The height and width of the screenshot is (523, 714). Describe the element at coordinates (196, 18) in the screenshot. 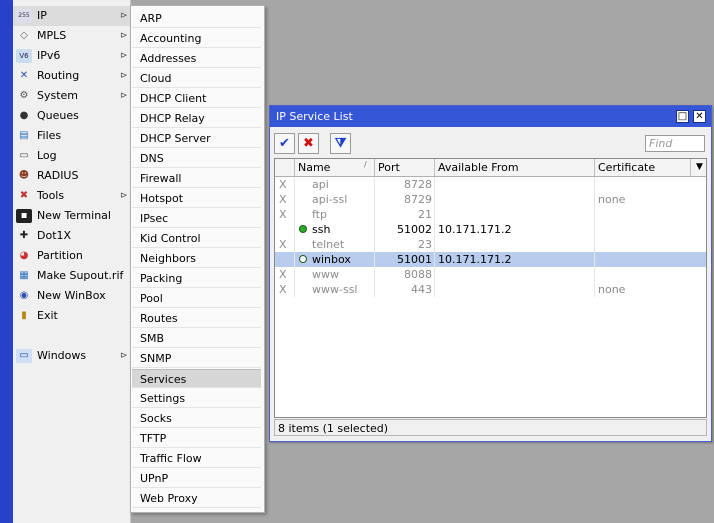

I see `submenu-item-arp: ARP` at that location.